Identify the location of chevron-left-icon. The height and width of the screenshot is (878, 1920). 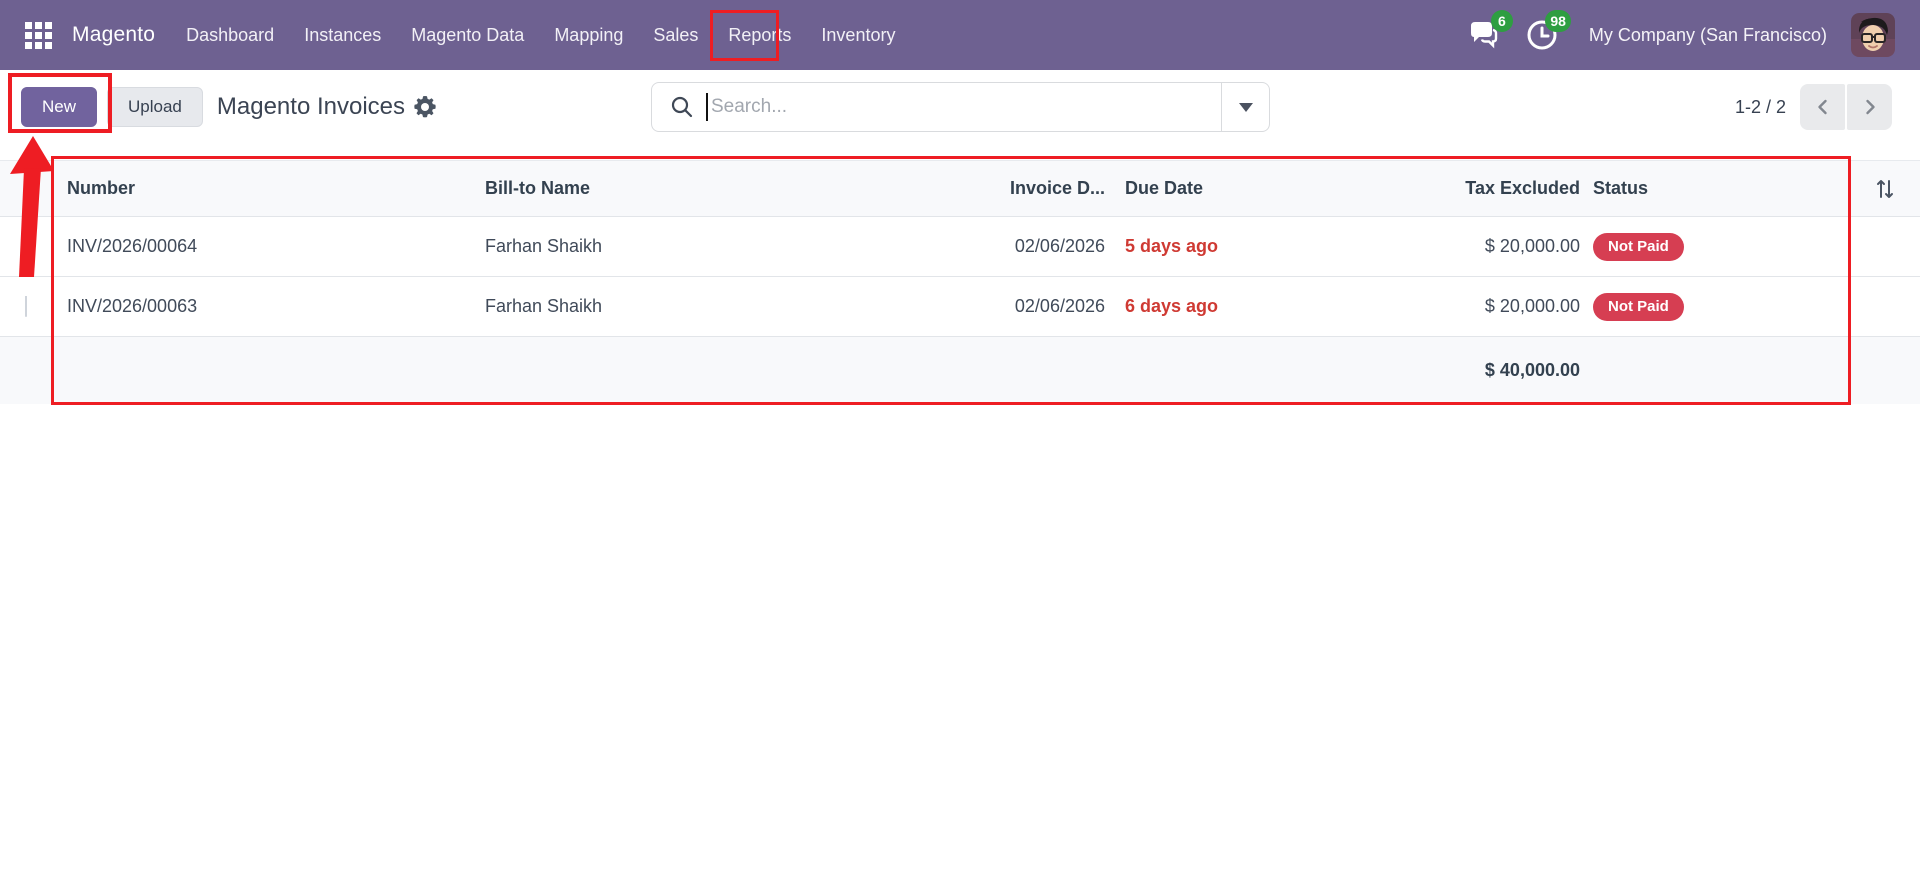
(1822, 107).